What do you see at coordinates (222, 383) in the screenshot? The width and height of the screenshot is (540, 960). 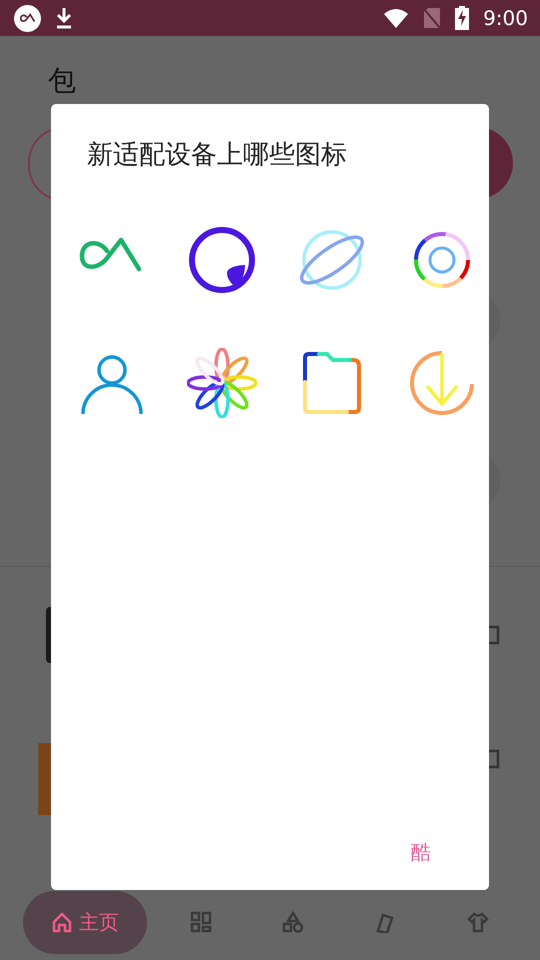 I see `flower-icon` at bounding box center [222, 383].